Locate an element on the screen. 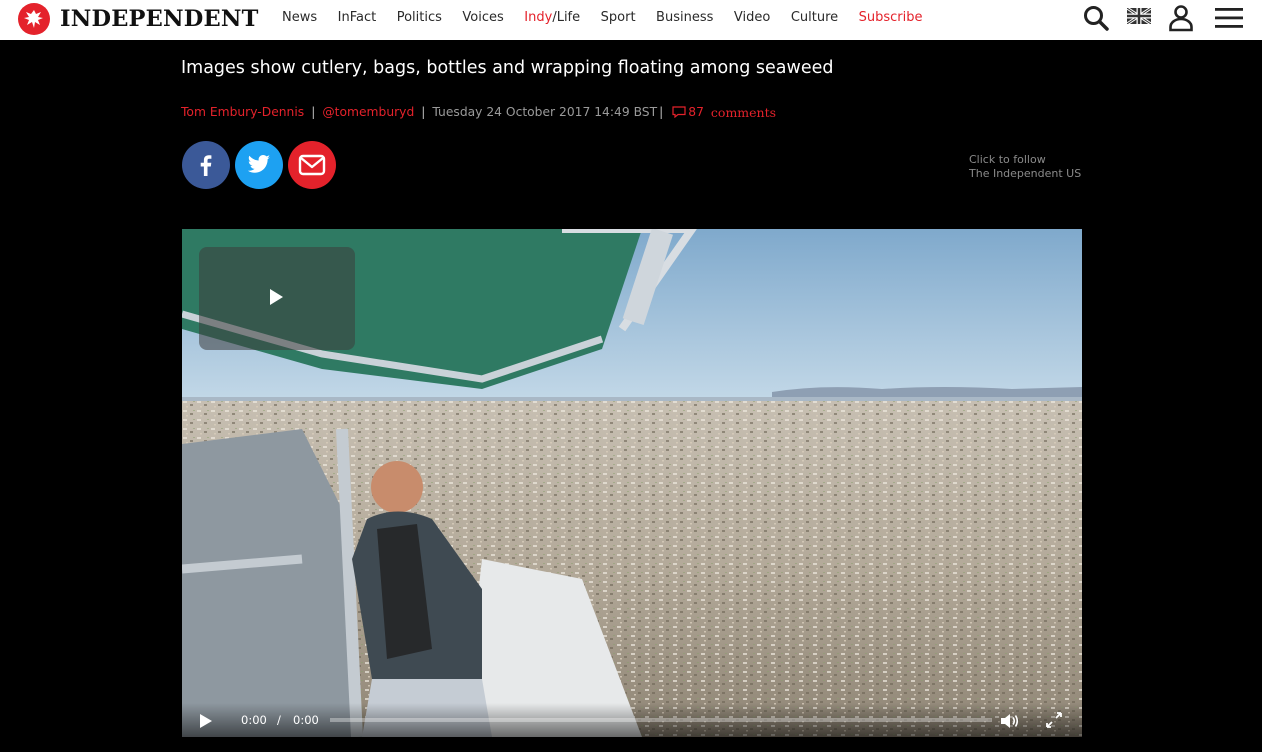 This screenshot has width=1262, height=752. region-selector is located at coordinates (1139, 17).